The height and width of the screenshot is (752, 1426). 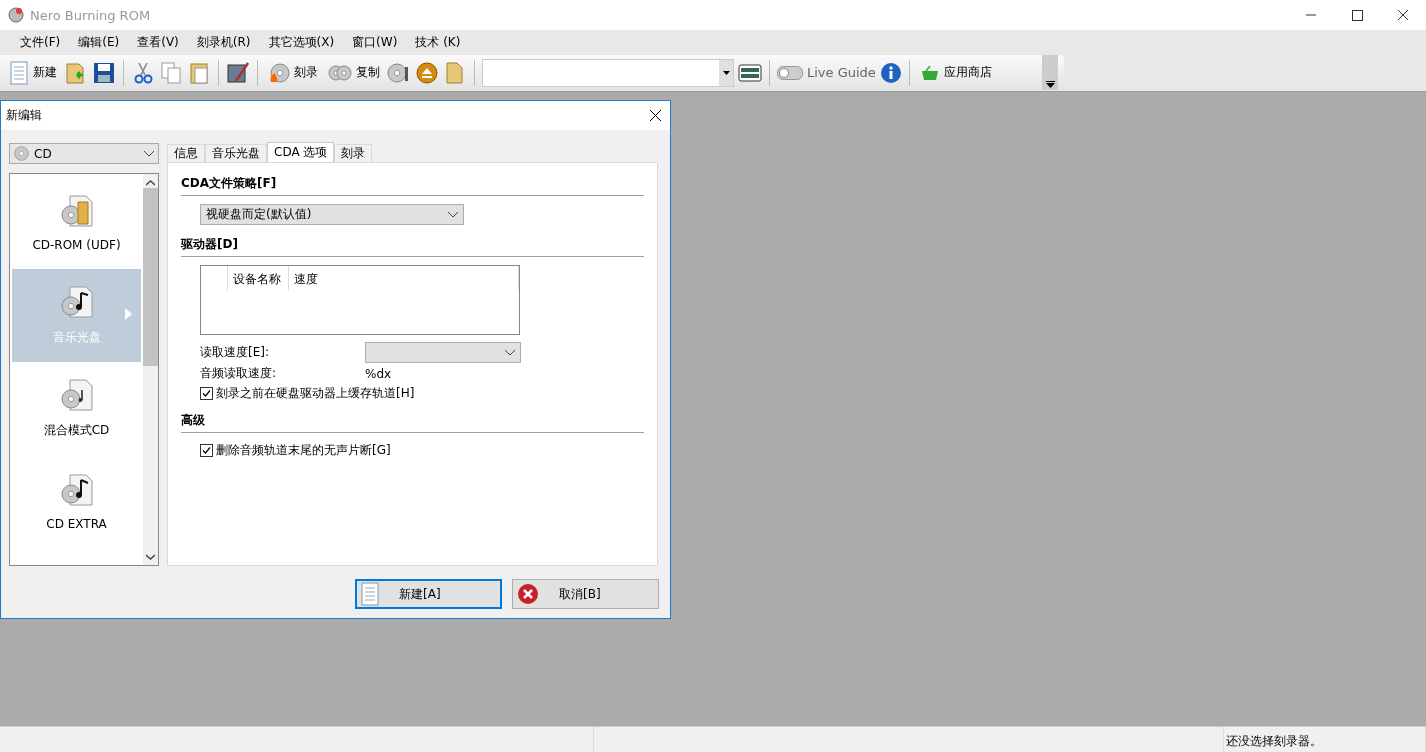 What do you see at coordinates (412, 422) in the screenshot?
I see `section-heading: 高级` at bounding box center [412, 422].